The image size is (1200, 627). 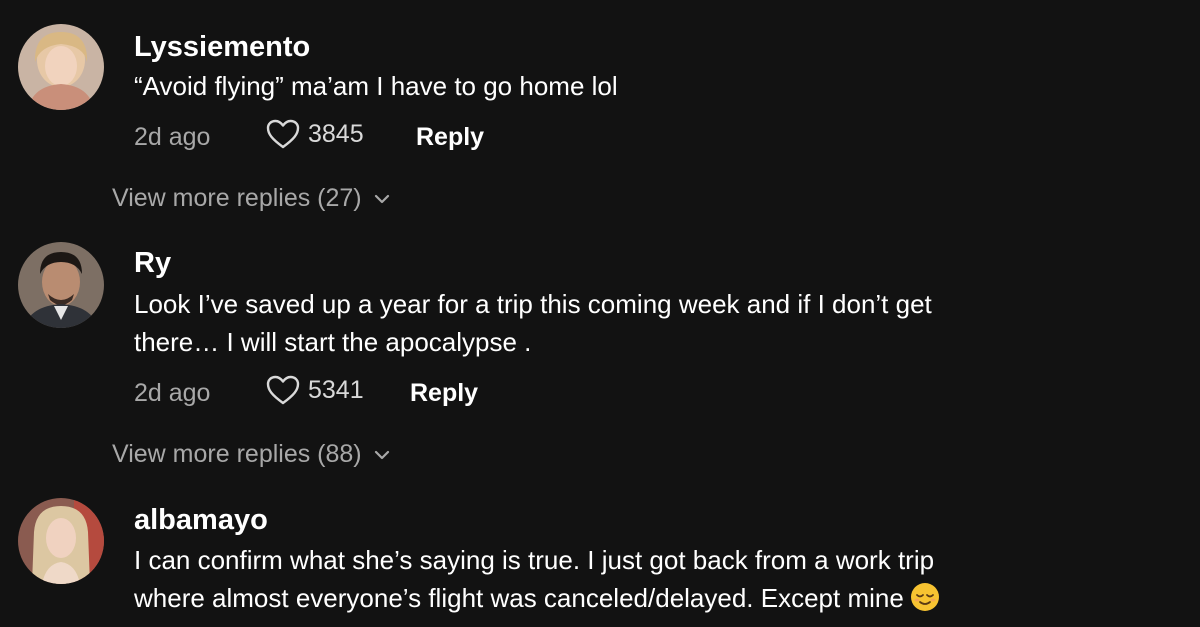 I want to click on avatar, so click(x=61, y=541).